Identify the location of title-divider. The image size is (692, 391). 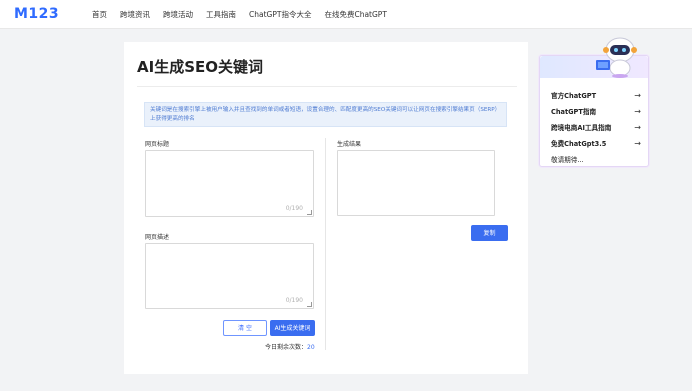
(327, 86).